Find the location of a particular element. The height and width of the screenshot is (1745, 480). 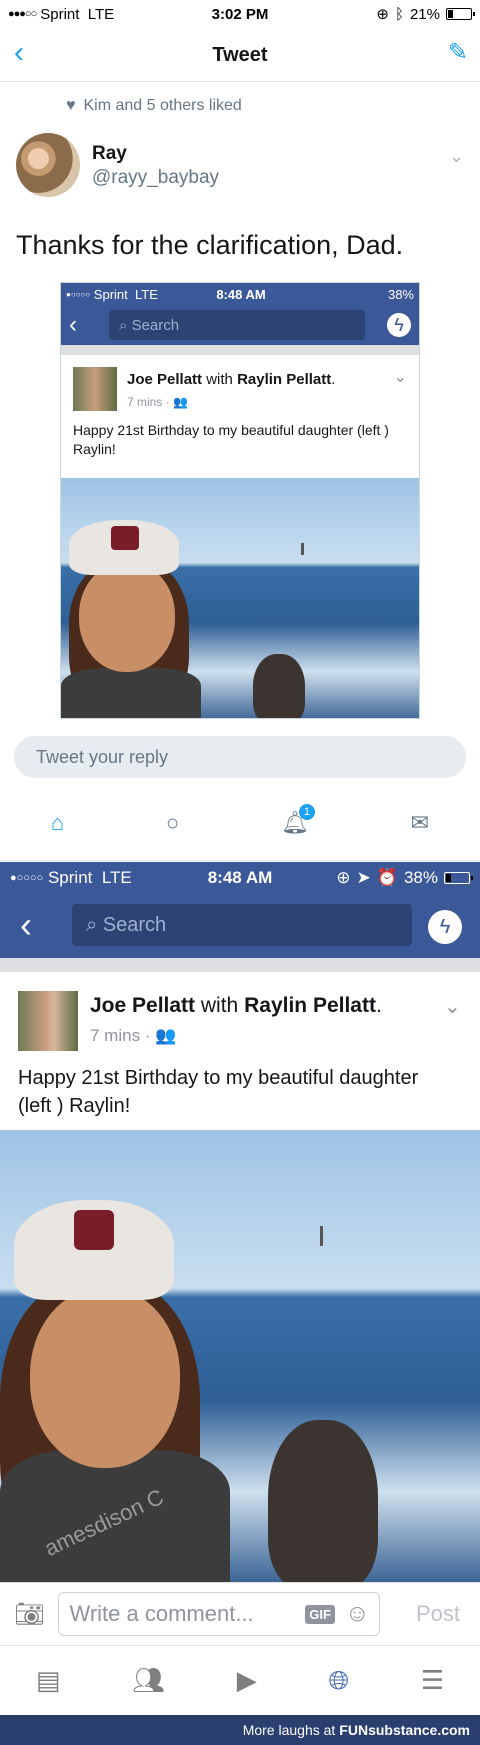

notifications-icon: 🔔︎ 1 is located at coordinates (298, 820).